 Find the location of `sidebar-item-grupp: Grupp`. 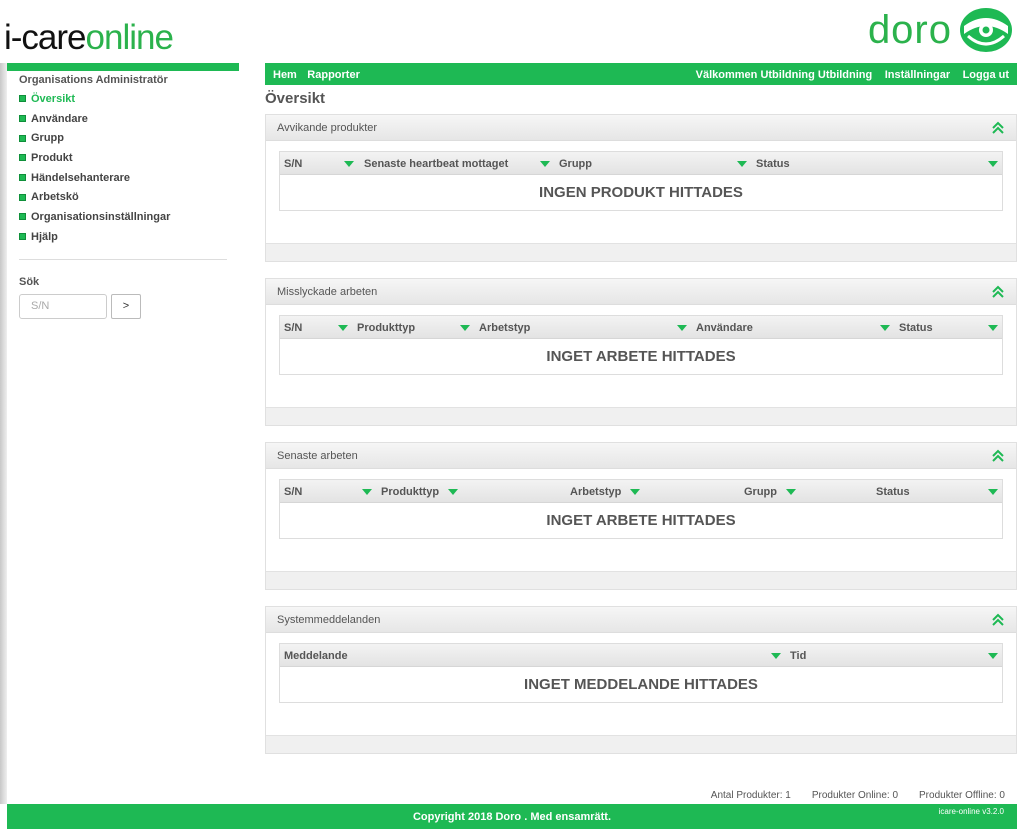

sidebar-item-grupp: Grupp is located at coordinates (123, 138).